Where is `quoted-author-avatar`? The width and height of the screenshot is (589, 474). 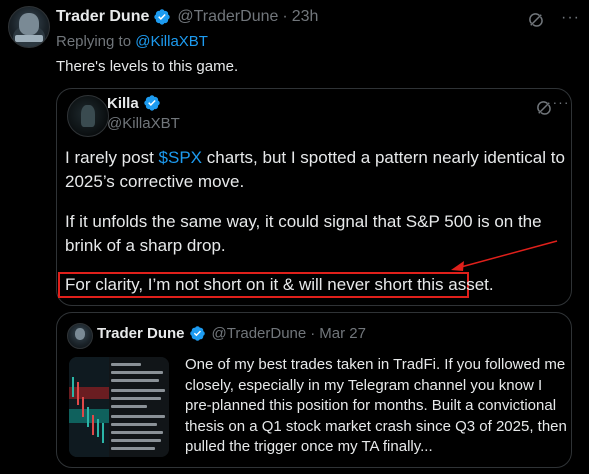
quoted-author-avatar is located at coordinates (88, 116).